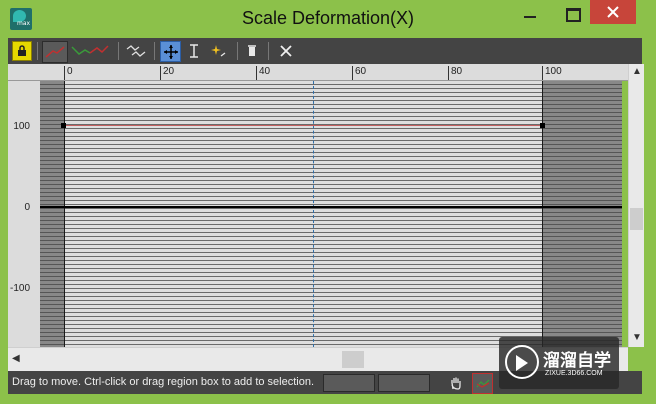  Describe the element at coordinates (325, 51) in the screenshot. I see `deformation-toolbar` at that location.